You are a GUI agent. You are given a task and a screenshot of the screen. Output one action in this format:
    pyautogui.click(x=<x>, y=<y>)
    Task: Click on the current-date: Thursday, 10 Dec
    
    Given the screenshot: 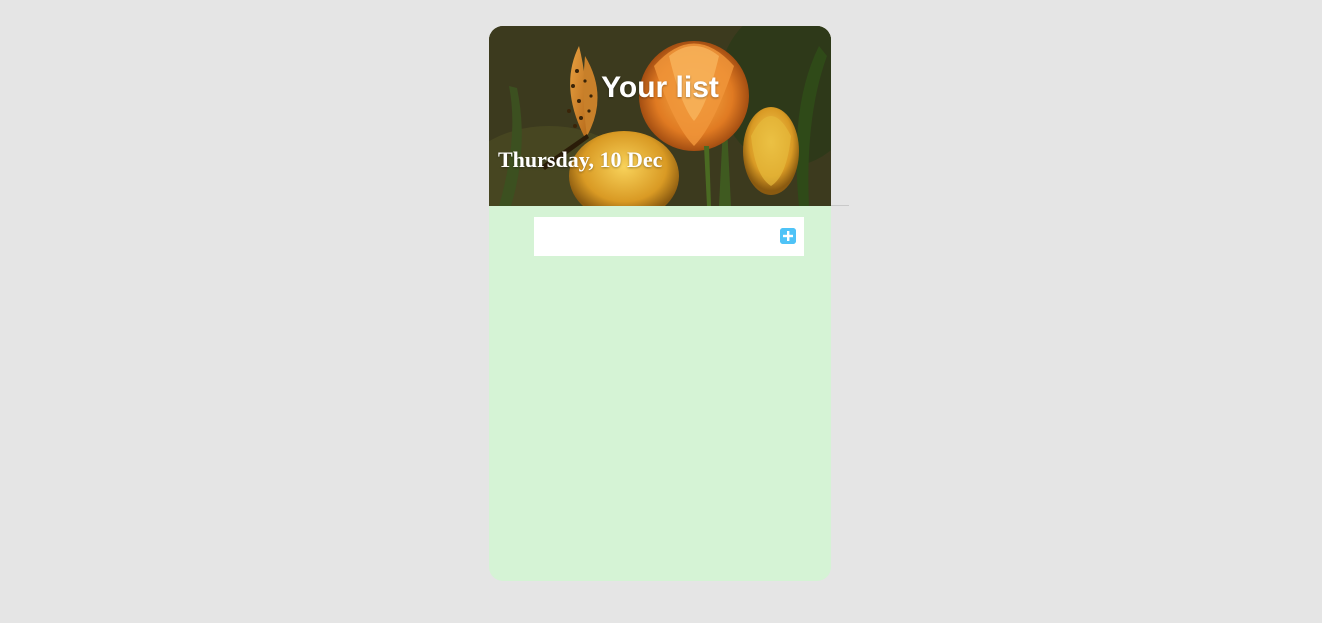 What is the action you would take?
    pyautogui.click(x=580, y=159)
    